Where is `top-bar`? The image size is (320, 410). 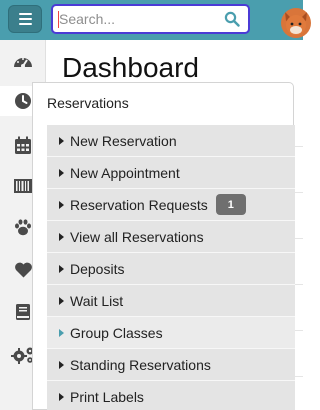
top-bar is located at coordinates (155, 20).